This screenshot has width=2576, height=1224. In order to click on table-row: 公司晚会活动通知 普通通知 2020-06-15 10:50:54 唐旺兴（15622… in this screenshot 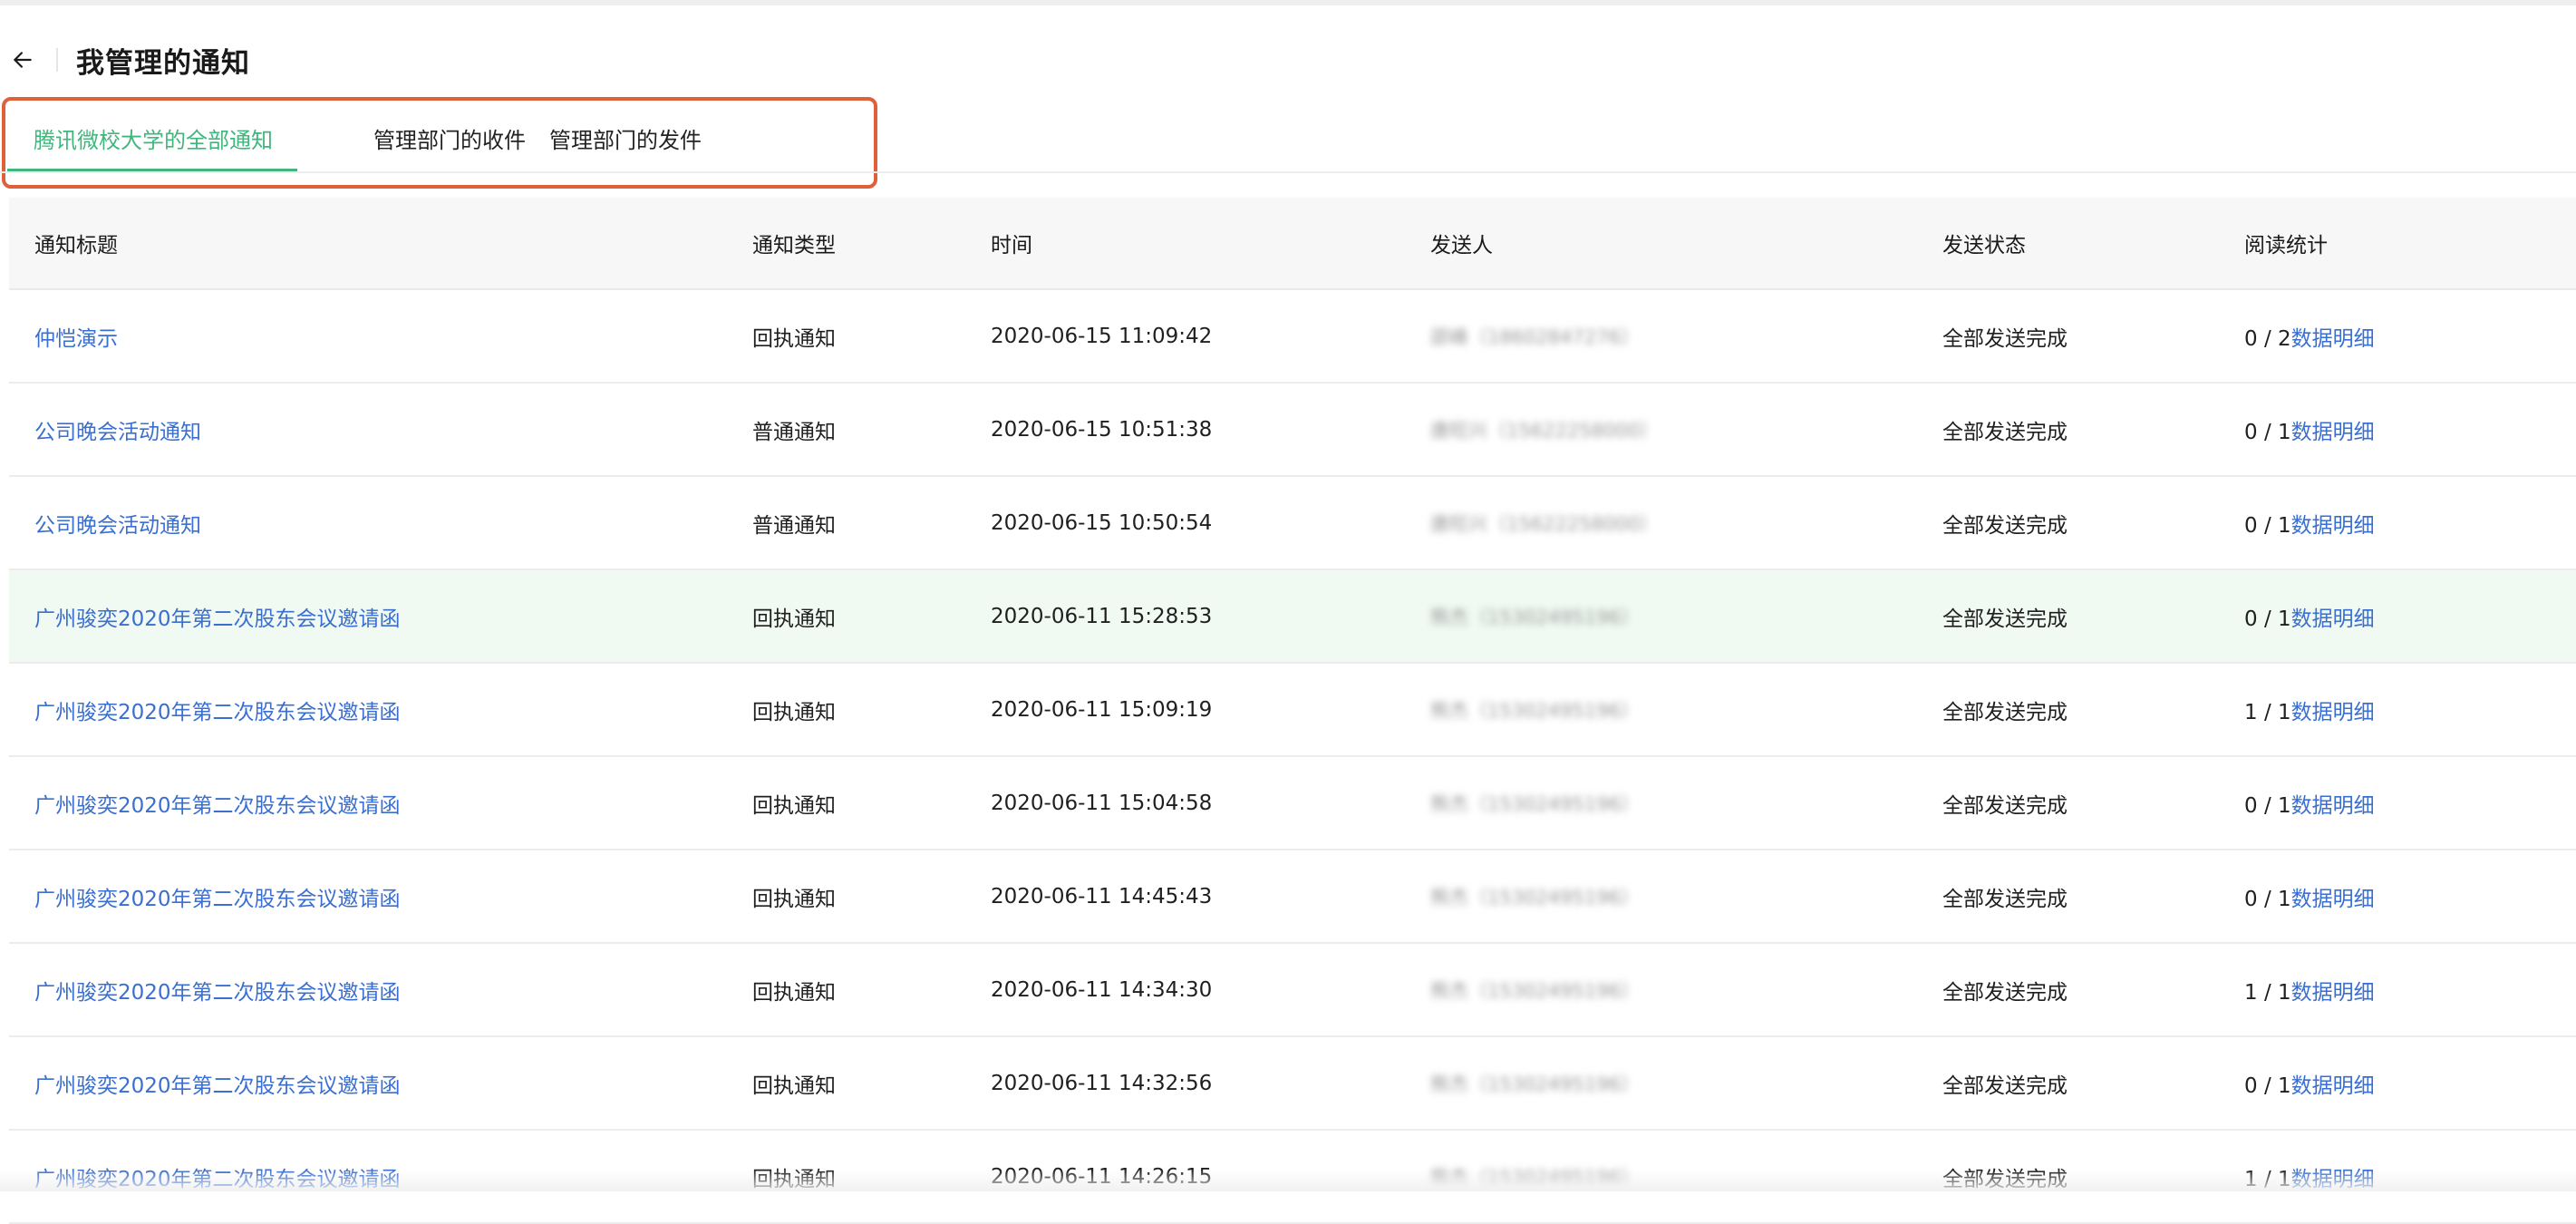, I will do `click(1292, 523)`.